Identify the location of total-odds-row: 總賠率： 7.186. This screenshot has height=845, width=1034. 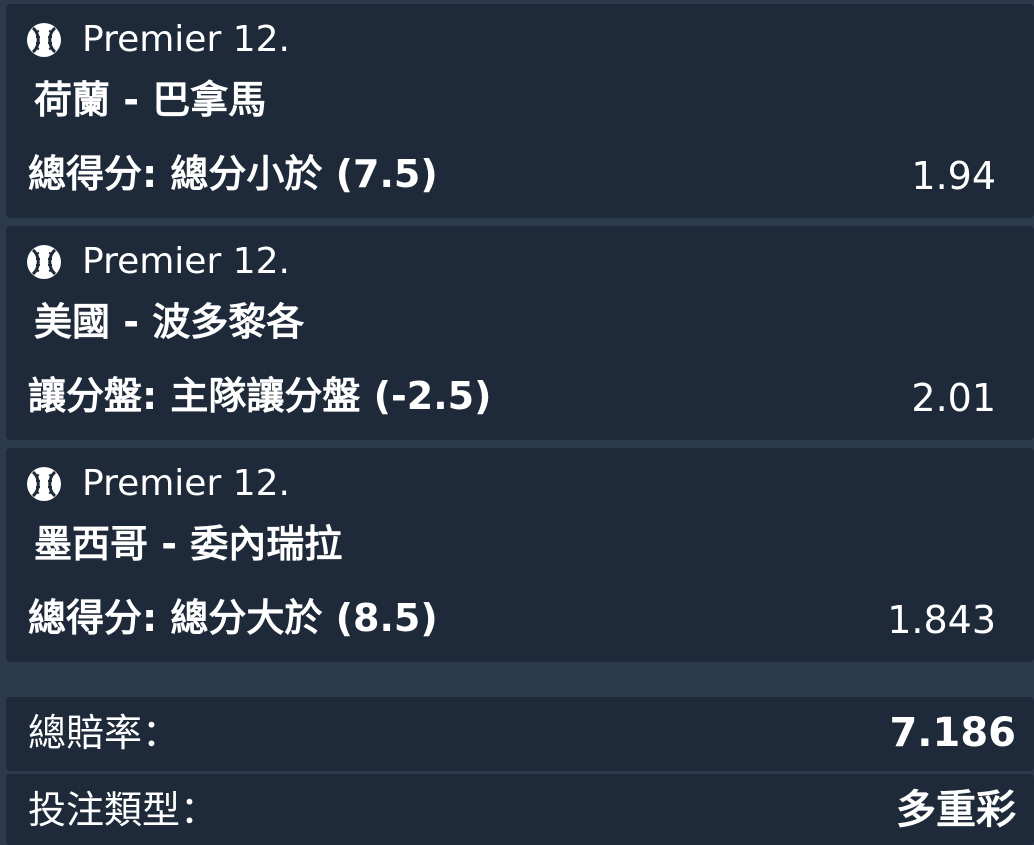
(520, 734).